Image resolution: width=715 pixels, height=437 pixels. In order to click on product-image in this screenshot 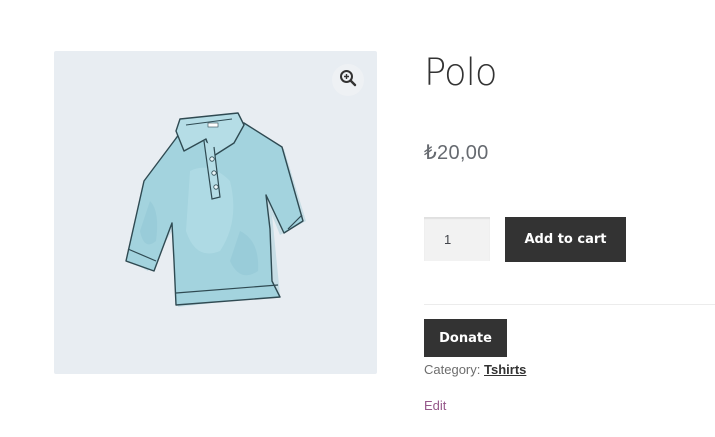, I will do `click(215, 211)`.